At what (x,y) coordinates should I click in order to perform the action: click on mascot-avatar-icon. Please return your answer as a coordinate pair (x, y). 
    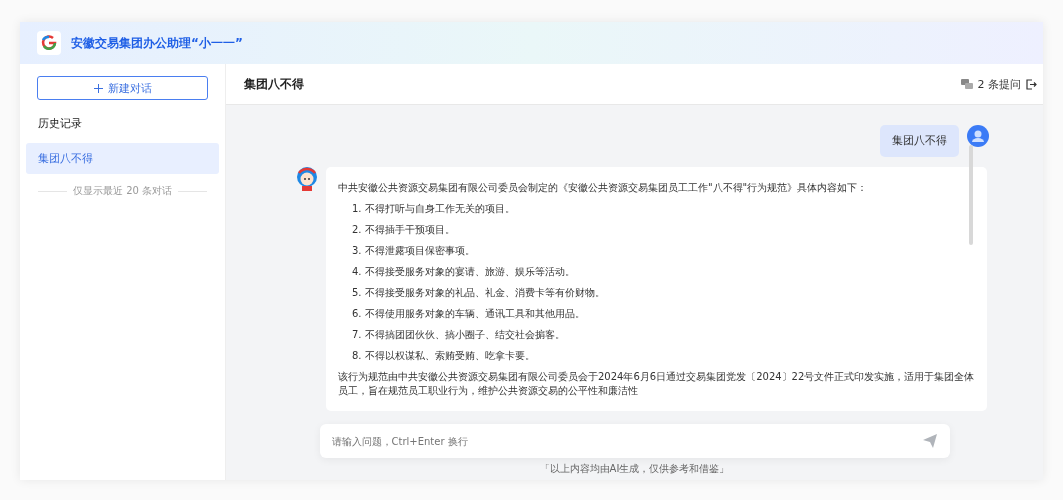
    Looking at the image, I should click on (307, 179).